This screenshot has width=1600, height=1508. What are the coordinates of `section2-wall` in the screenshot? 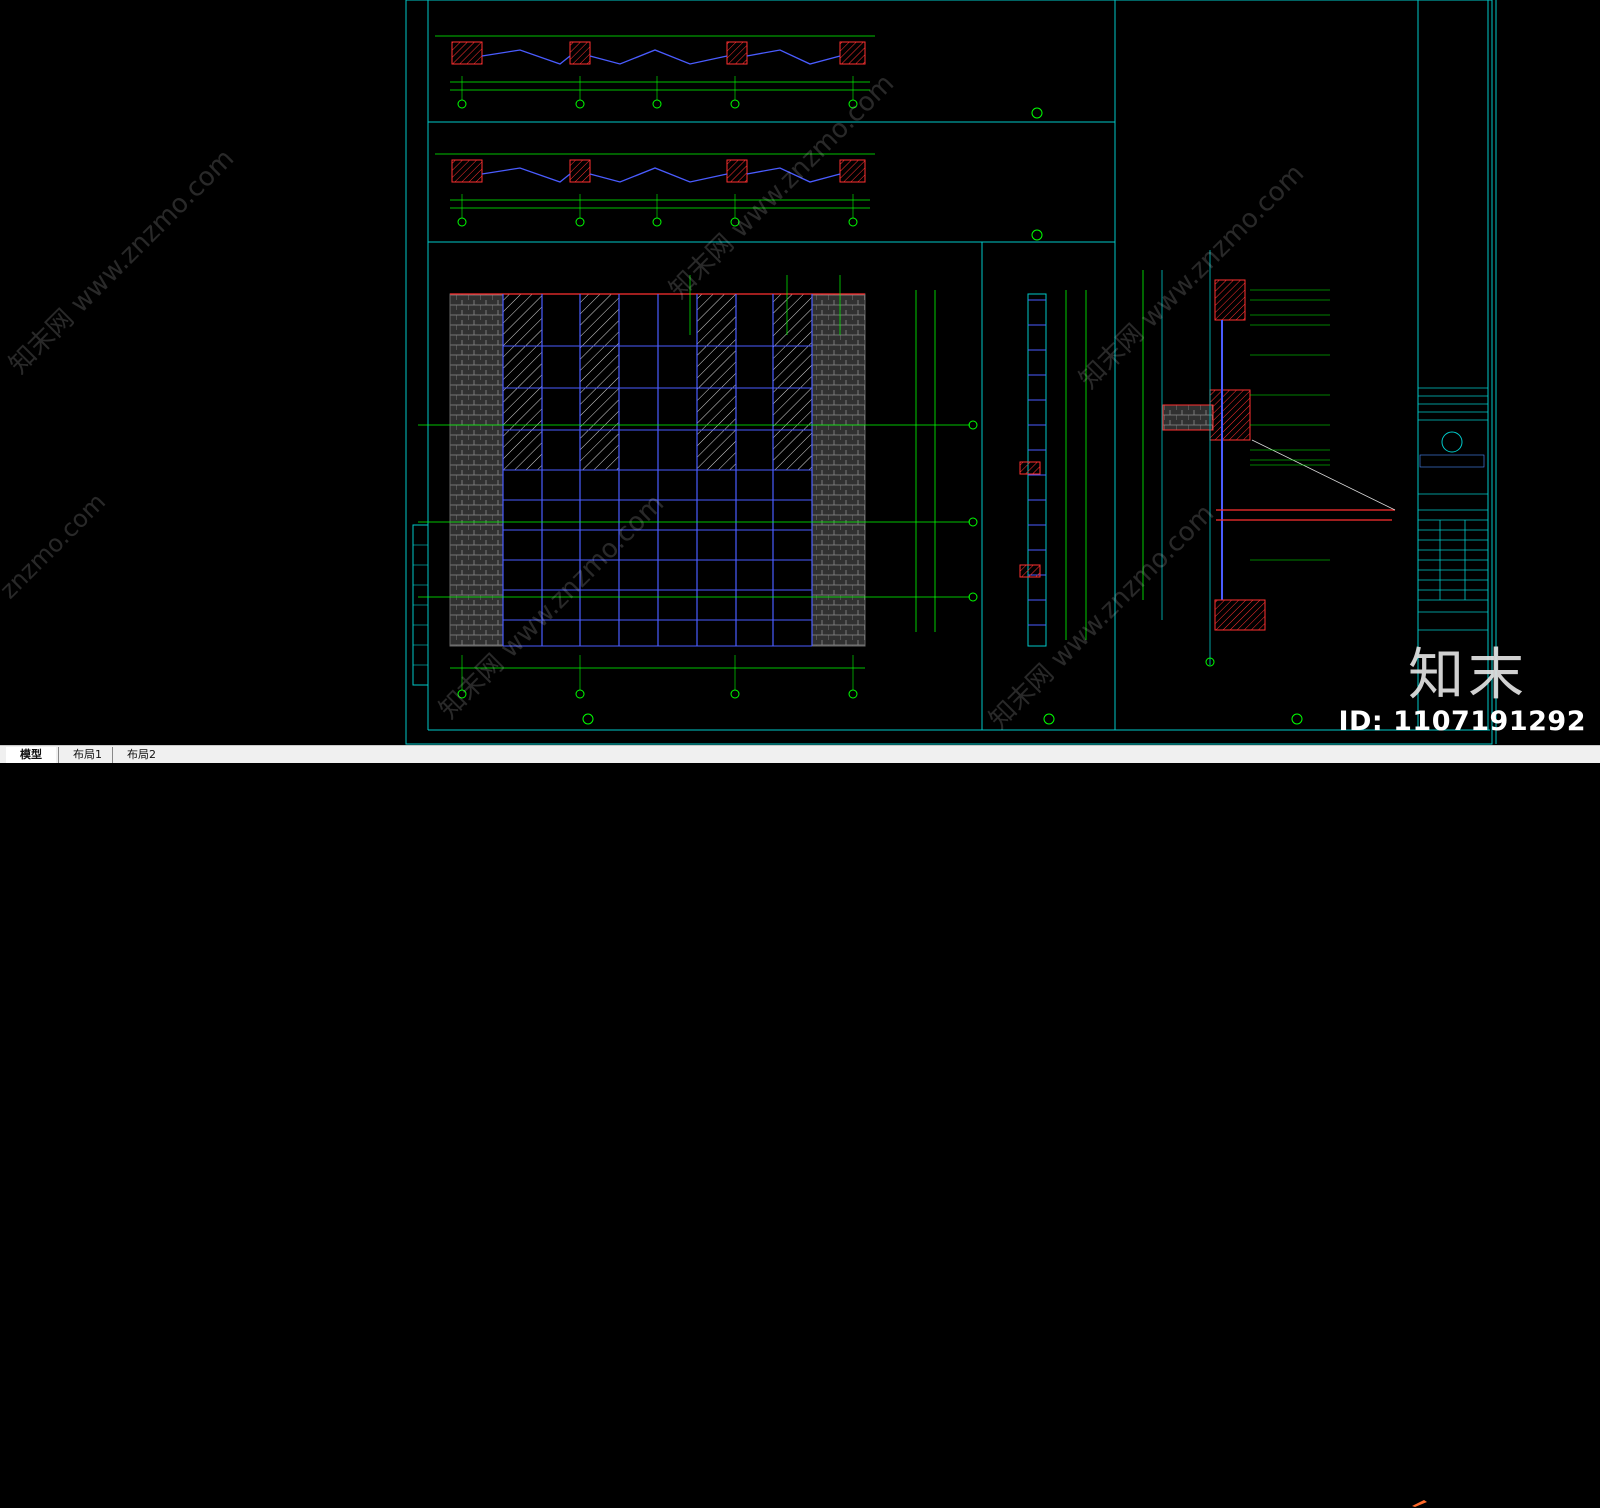 It's located at (1230, 300).